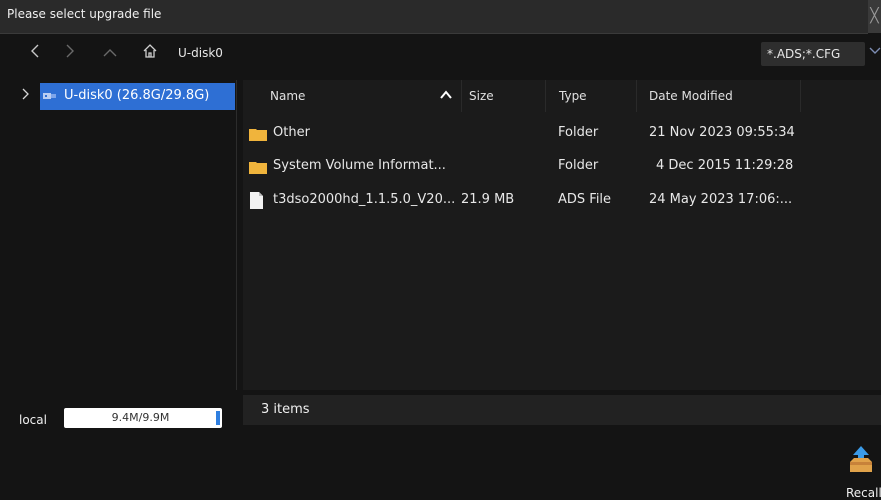 Image resolution: width=881 pixels, height=500 pixels. Describe the element at coordinates (49, 96) in the screenshot. I see `usb-drive-icon` at that location.